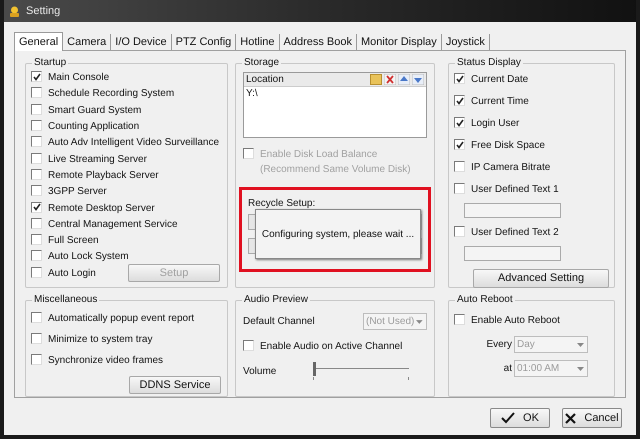 The image size is (640, 439). Describe the element at coordinates (499, 80) in the screenshot. I see `checkbox-label: Current Date` at that location.